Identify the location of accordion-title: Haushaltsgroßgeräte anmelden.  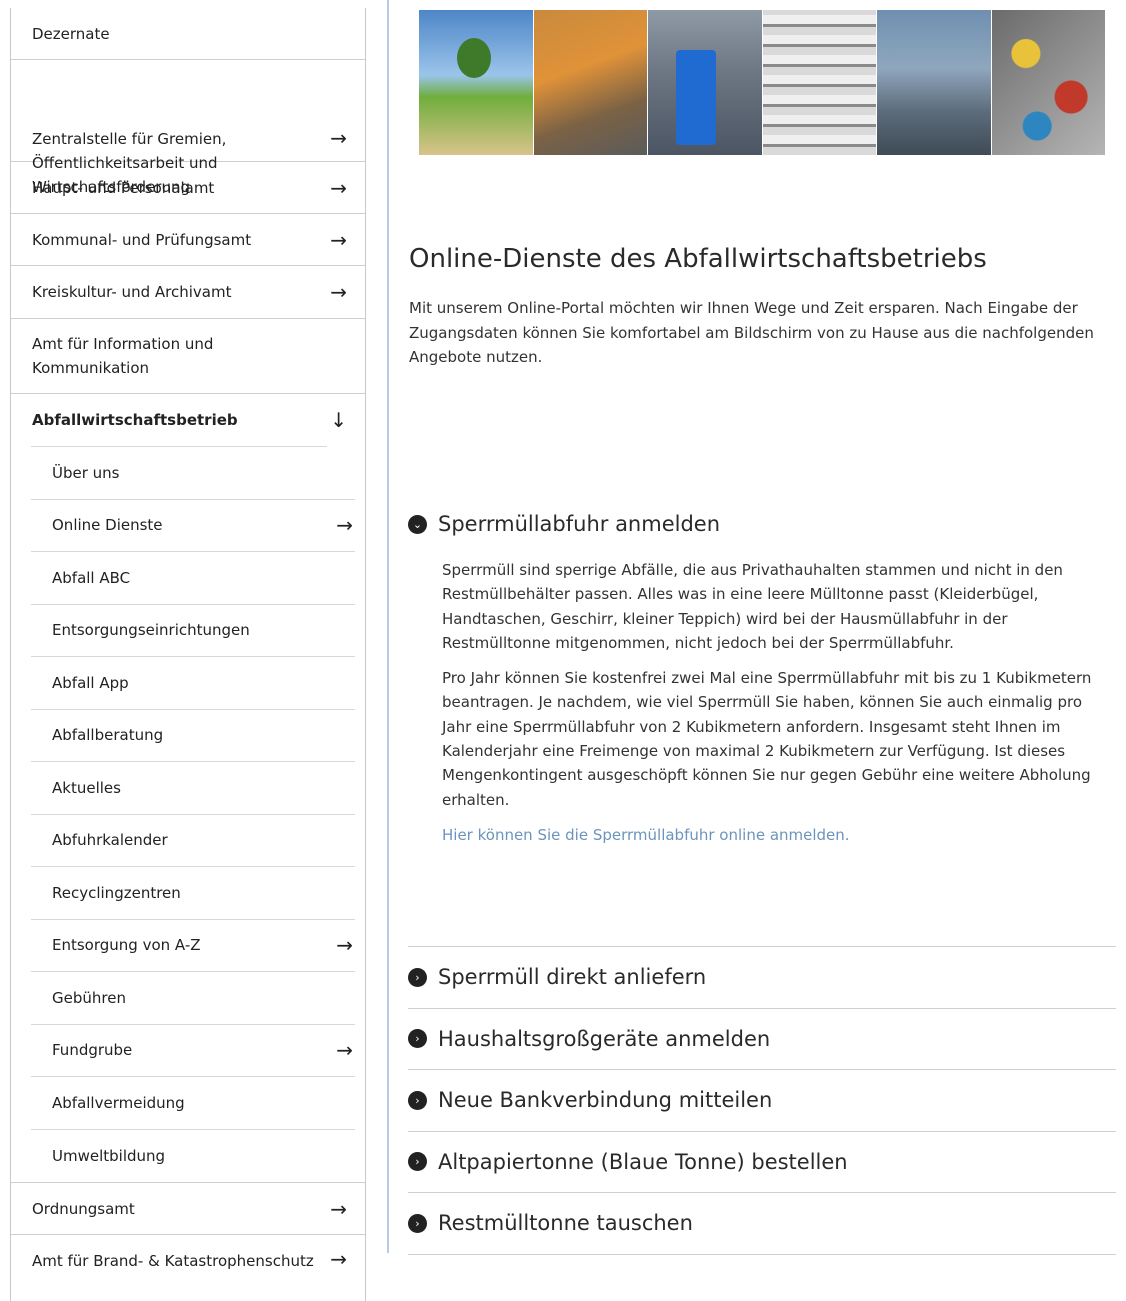
(604, 1038).